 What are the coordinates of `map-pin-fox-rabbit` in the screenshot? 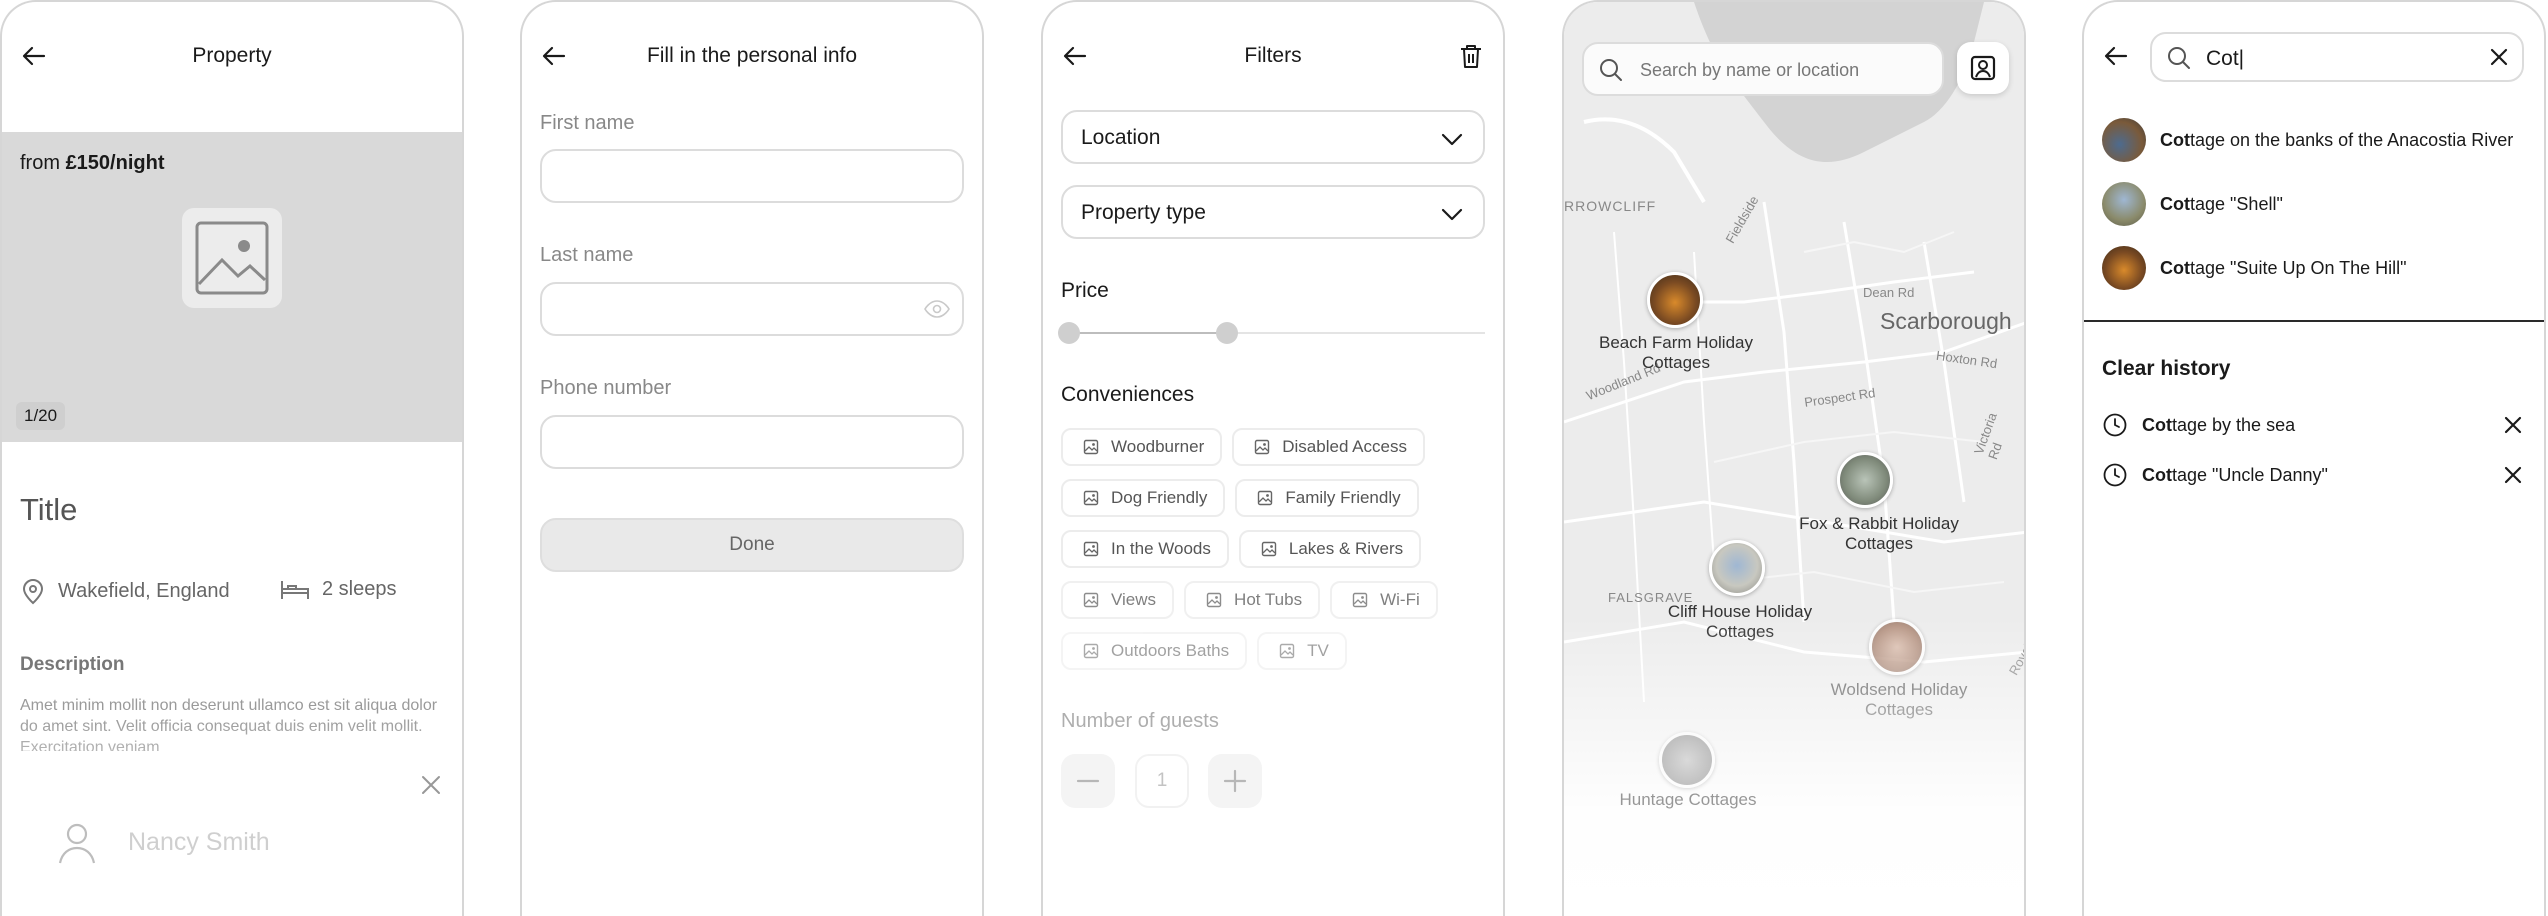 It's located at (1865, 480).